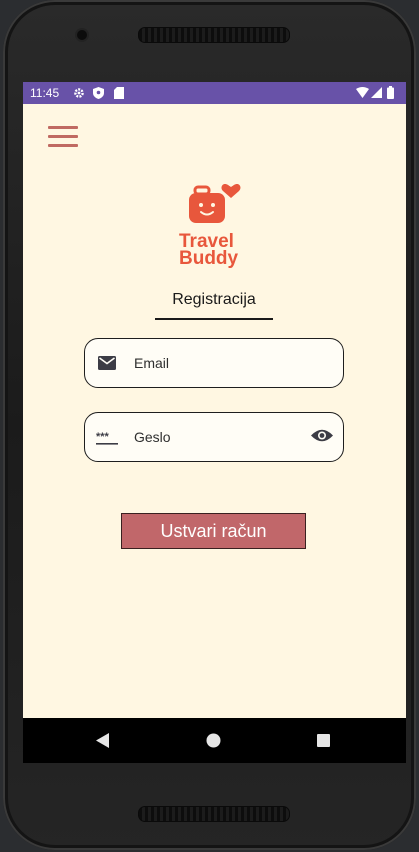 The image size is (419, 852). I want to click on battery-icon, so click(390, 92).